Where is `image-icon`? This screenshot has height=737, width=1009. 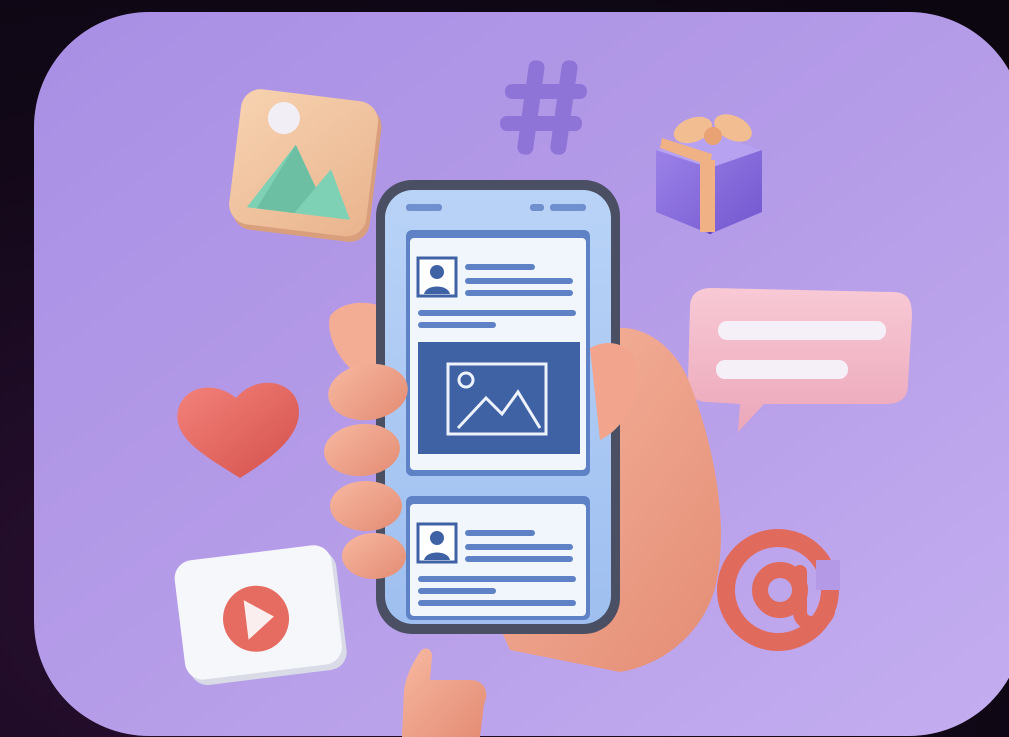 image-icon is located at coordinates (305, 165).